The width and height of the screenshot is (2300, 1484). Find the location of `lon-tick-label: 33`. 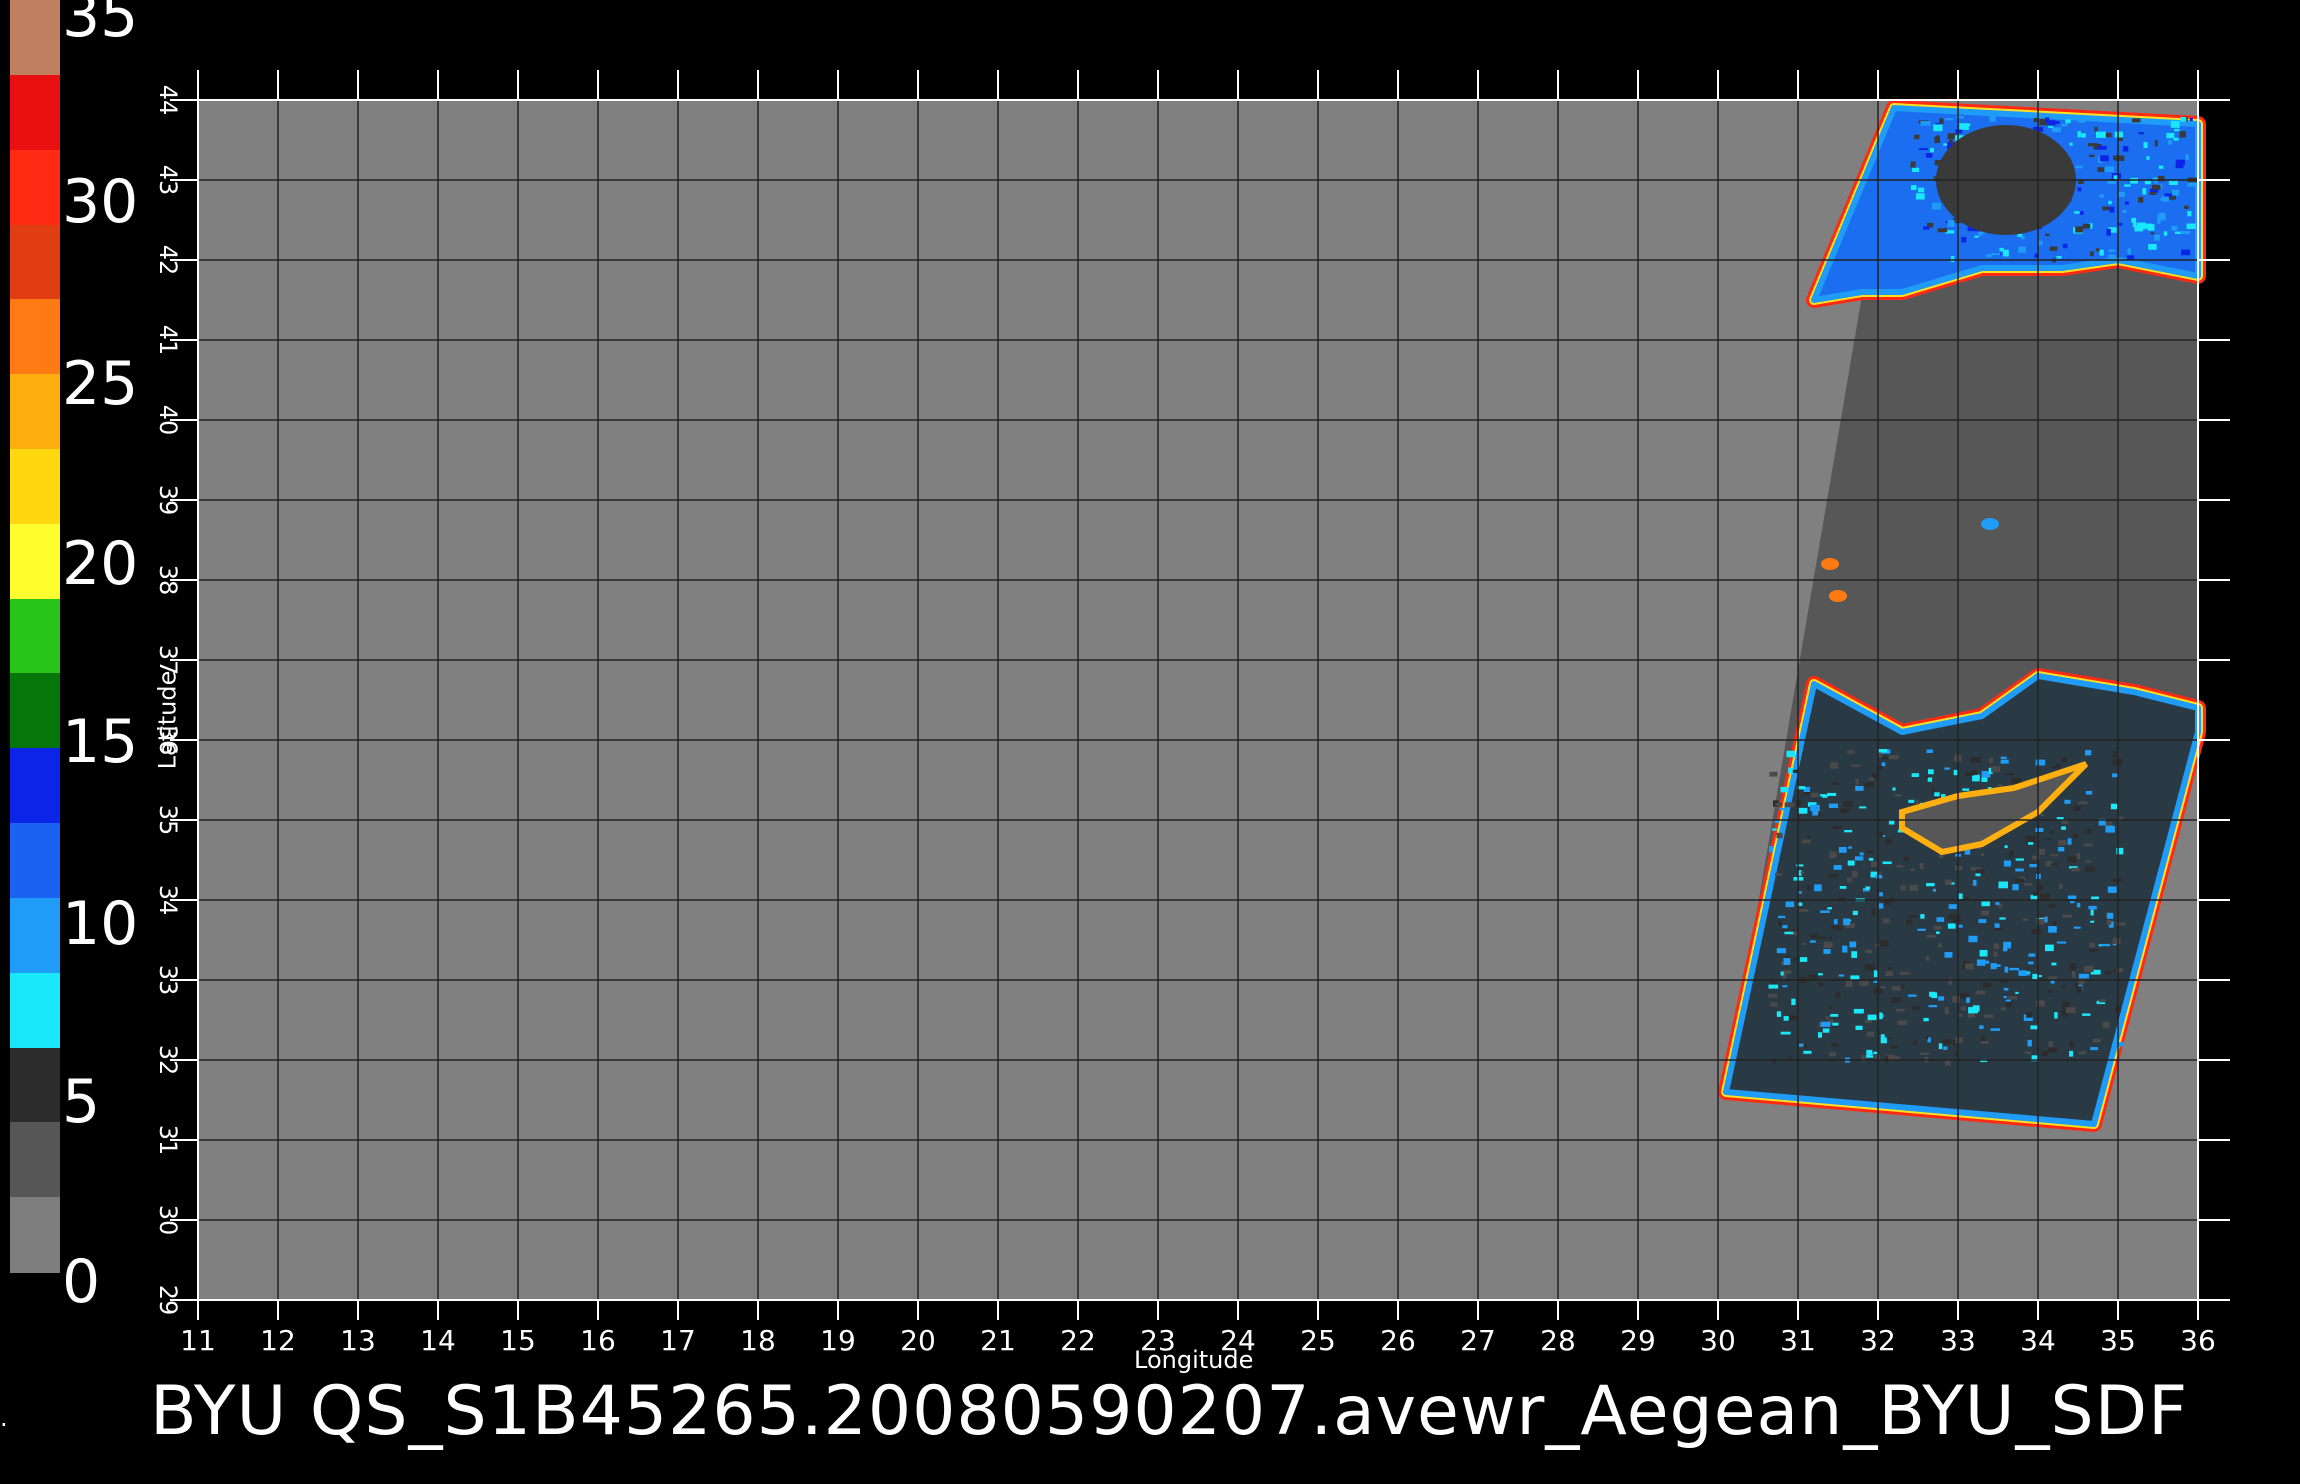

lon-tick-label: 33 is located at coordinates (1958, 1340).